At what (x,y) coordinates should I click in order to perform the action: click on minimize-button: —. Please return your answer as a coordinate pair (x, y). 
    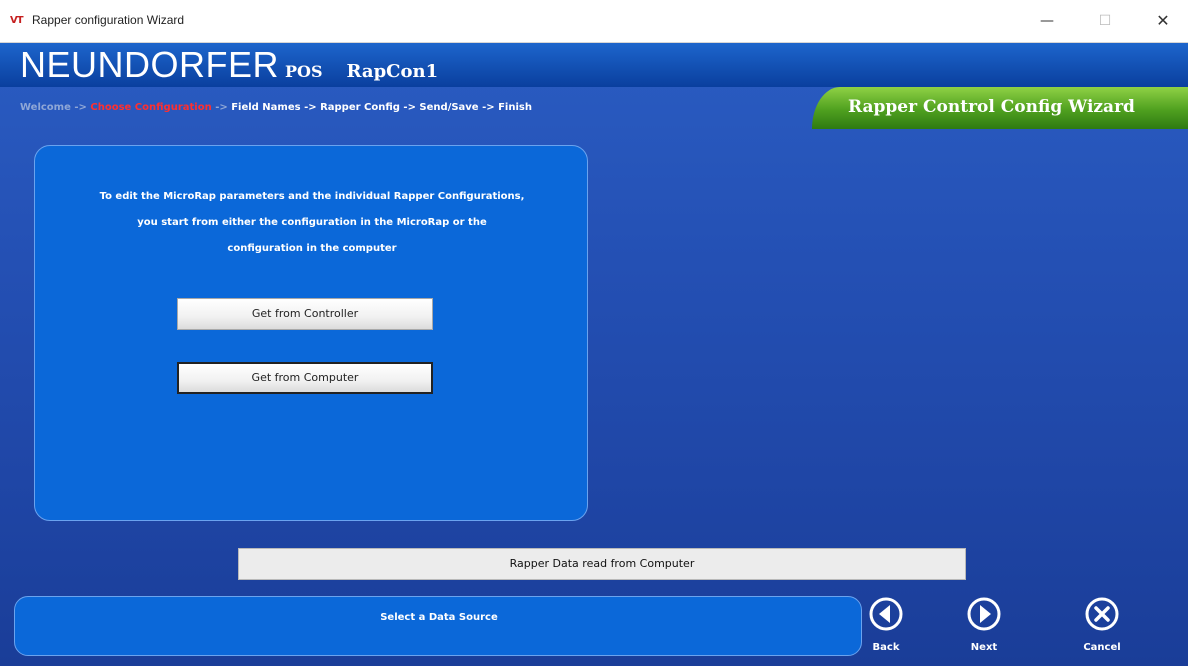
    Looking at the image, I should click on (1047, 21).